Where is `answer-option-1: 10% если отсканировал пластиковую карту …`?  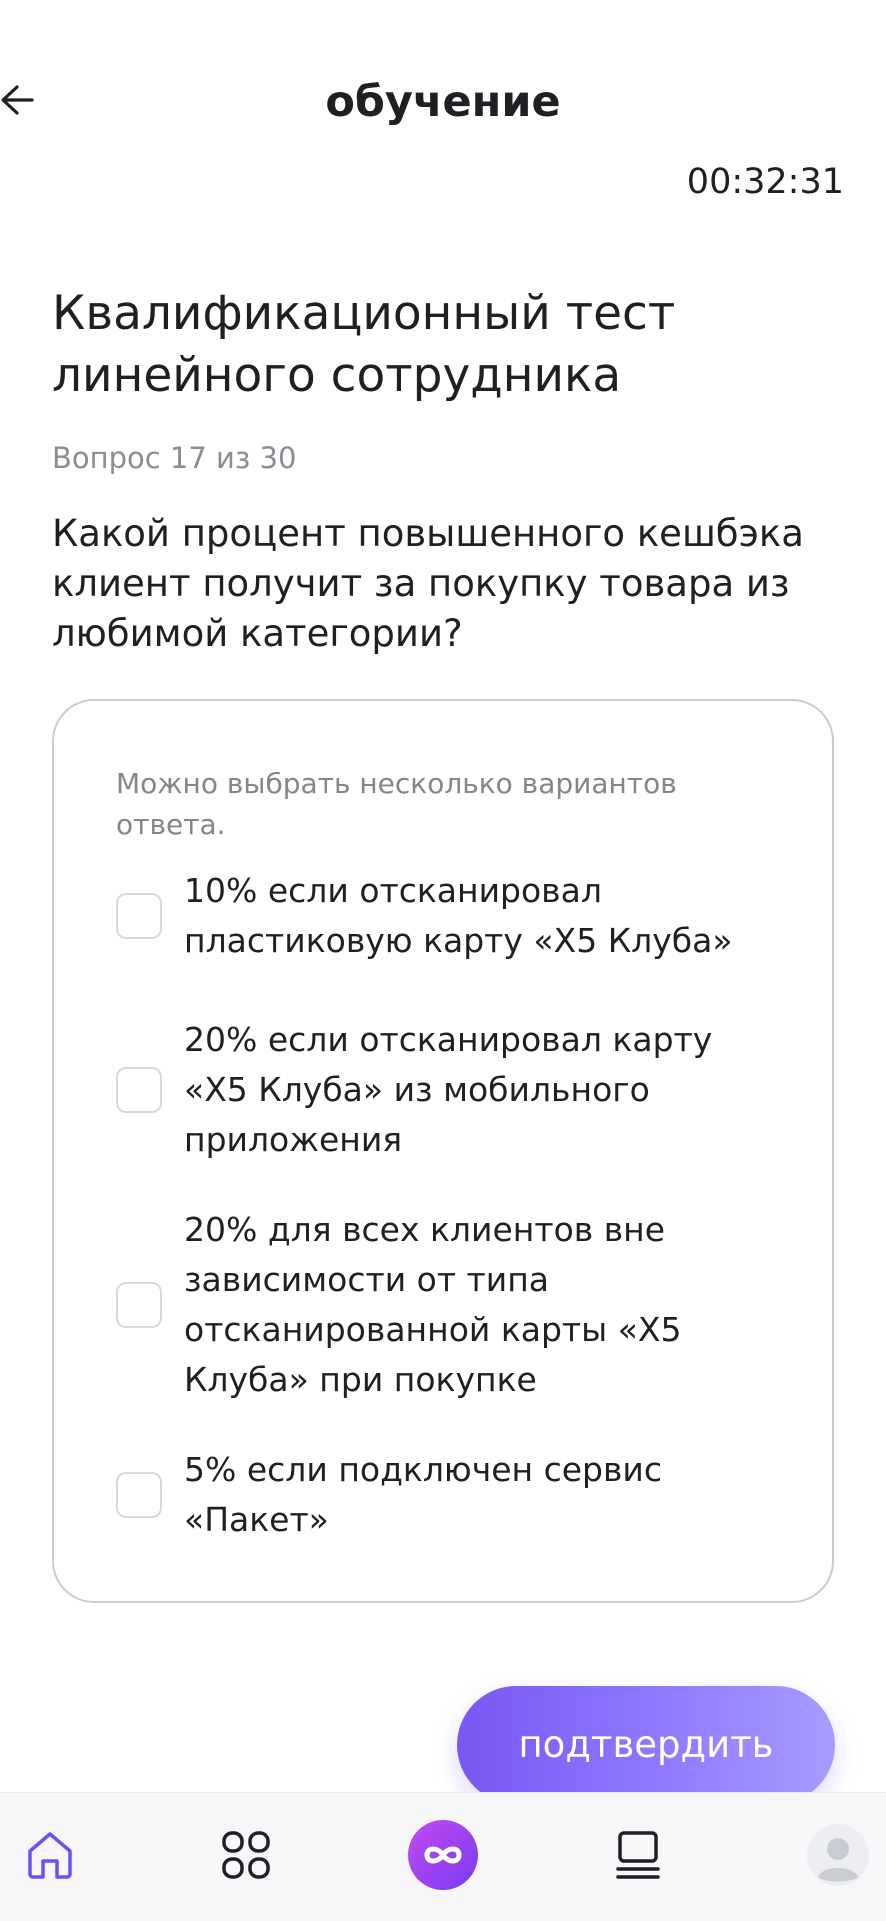 answer-option-1: 10% если отсканировал пластиковую карту … is located at coordinates (456, 916).